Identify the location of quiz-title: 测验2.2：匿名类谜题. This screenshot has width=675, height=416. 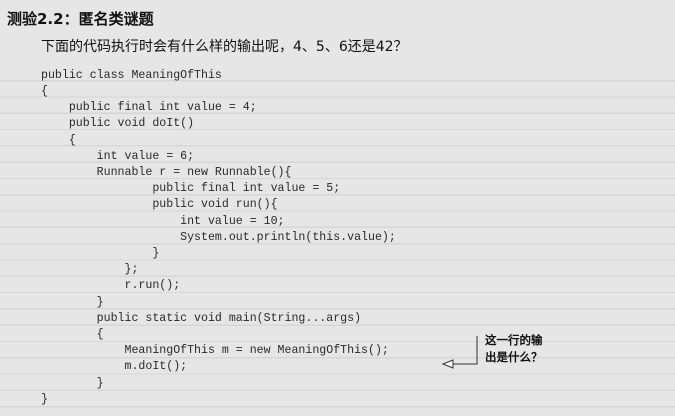
(80, 19).